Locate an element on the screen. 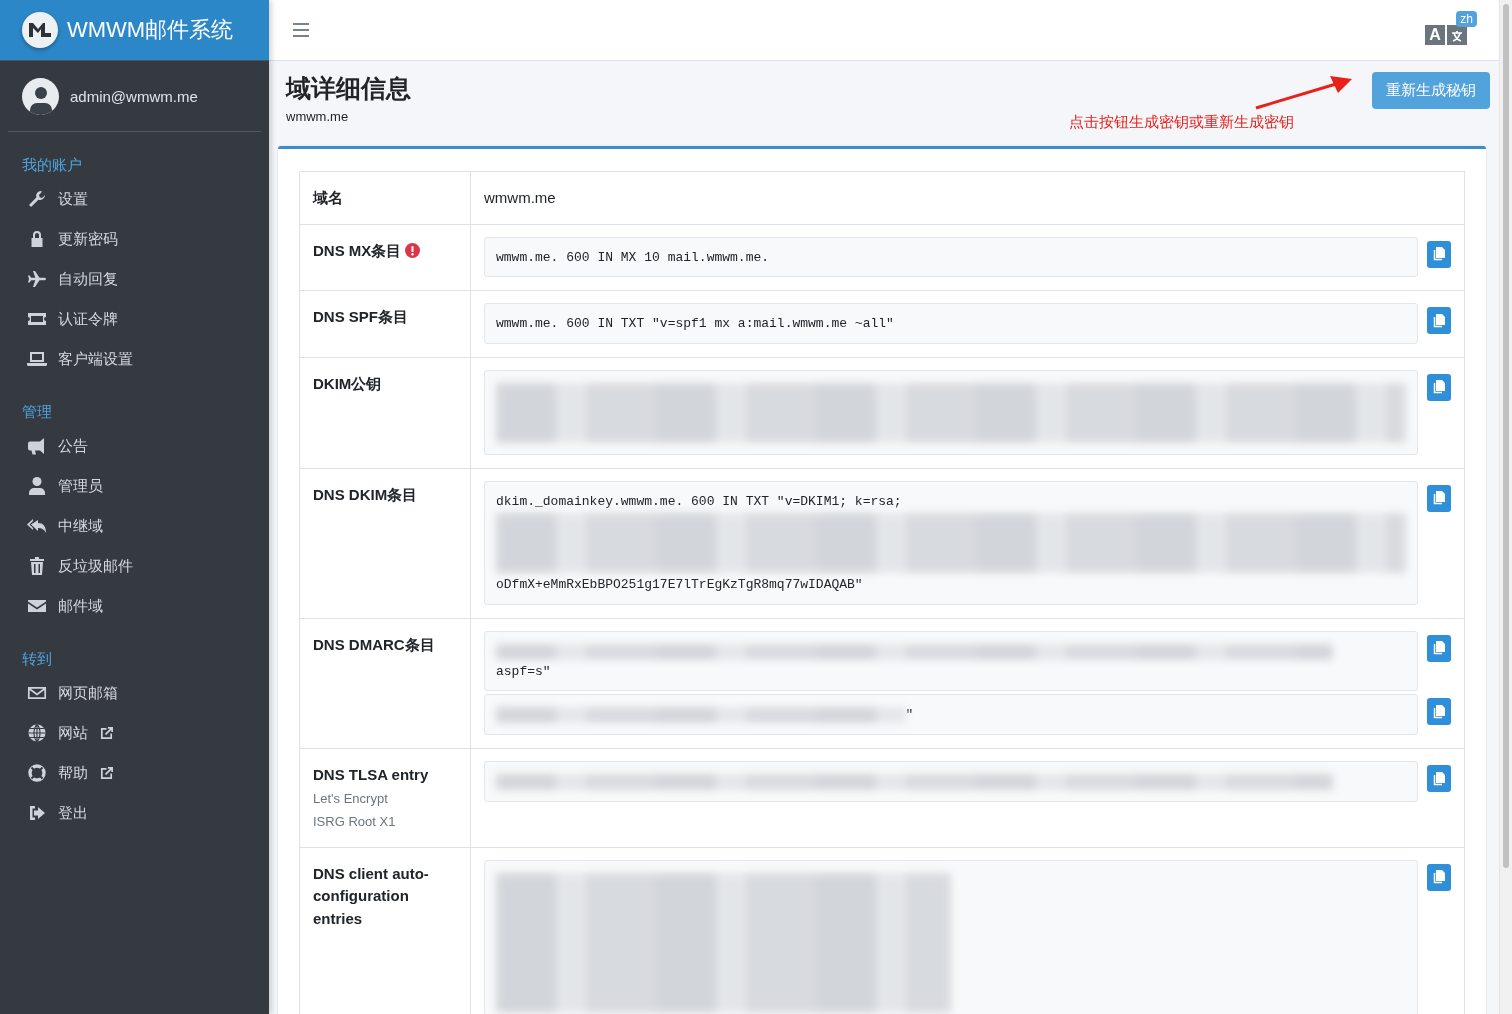  section-heading: 转到 is located at coordinates (37, 659).